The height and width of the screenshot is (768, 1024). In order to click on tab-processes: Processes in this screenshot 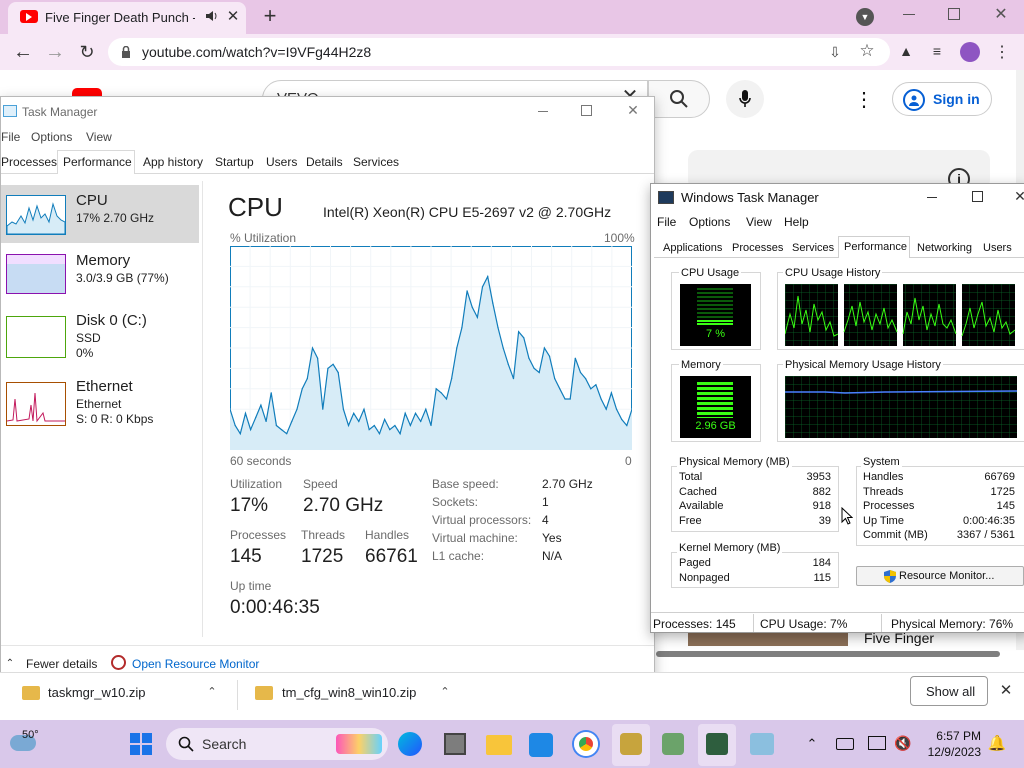, I will do `click(29, 162)`.